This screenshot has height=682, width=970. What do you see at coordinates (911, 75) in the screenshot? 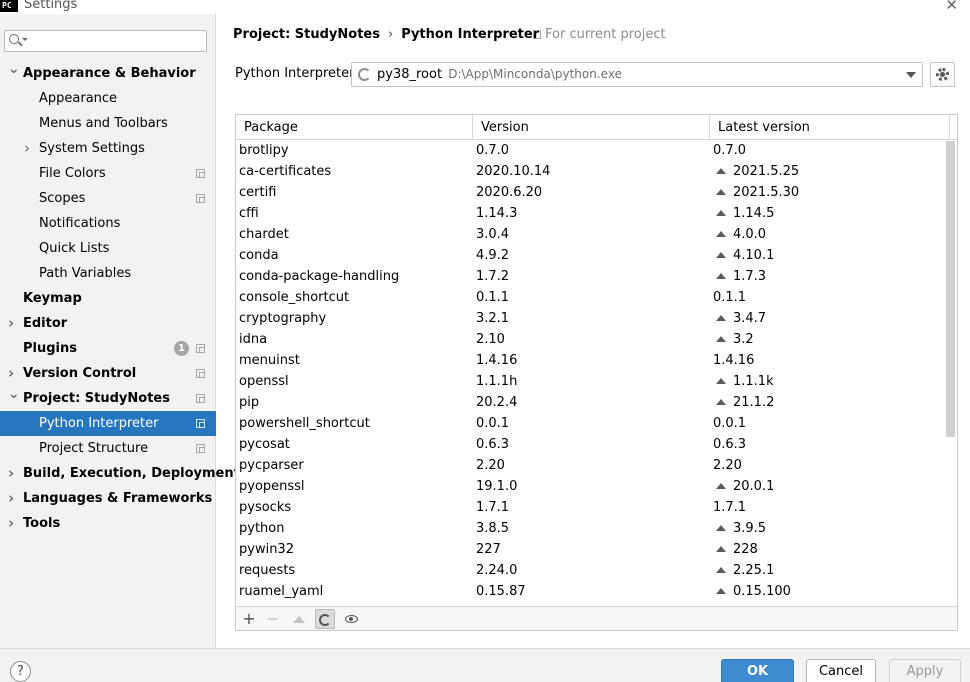
I see `chevron-down-icon` at bounding box center [911, 75].